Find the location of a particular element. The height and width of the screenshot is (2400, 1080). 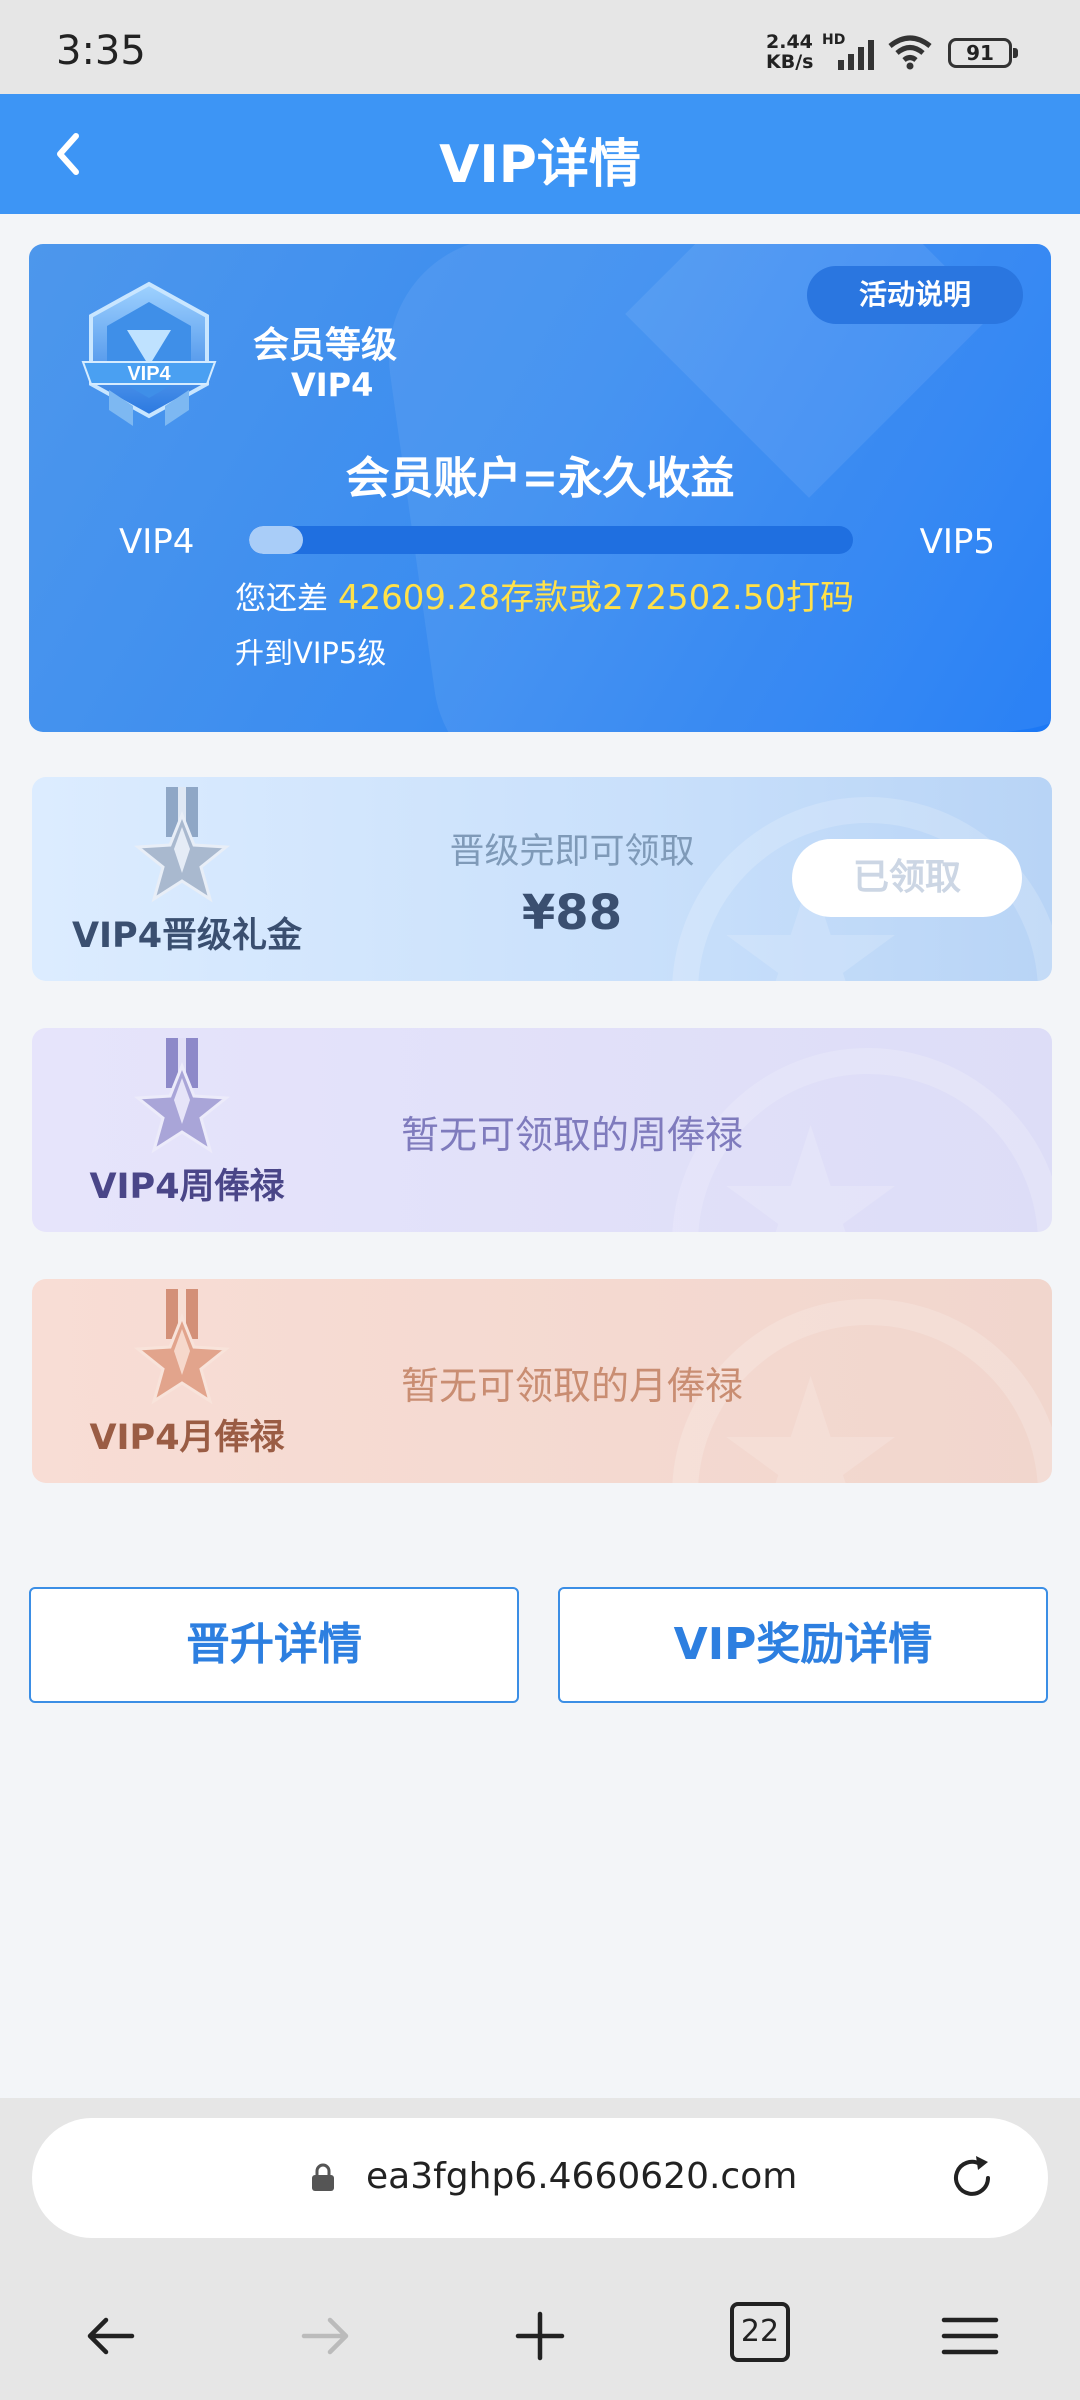

network-speed: 2.44 KB/s is located at coordinates (789, 52).